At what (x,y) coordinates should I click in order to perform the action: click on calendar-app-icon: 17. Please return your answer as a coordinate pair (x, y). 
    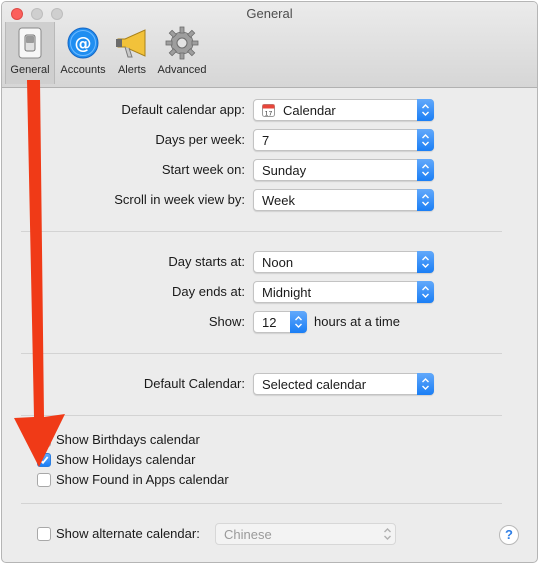
    Looking at the image, I should click on (268, 110).